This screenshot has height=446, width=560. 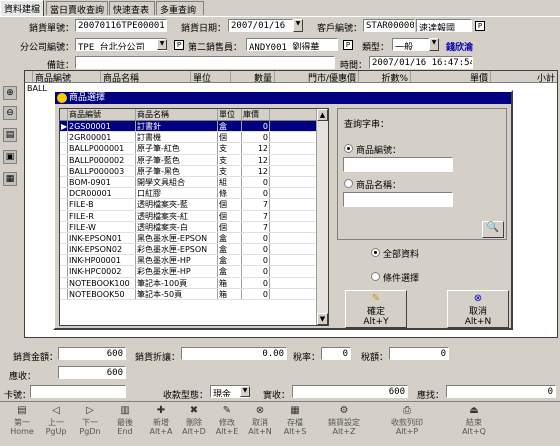 I want to click on toolbar-next-button: ▷ 下一 PgDn, so click(x=90, y=423).